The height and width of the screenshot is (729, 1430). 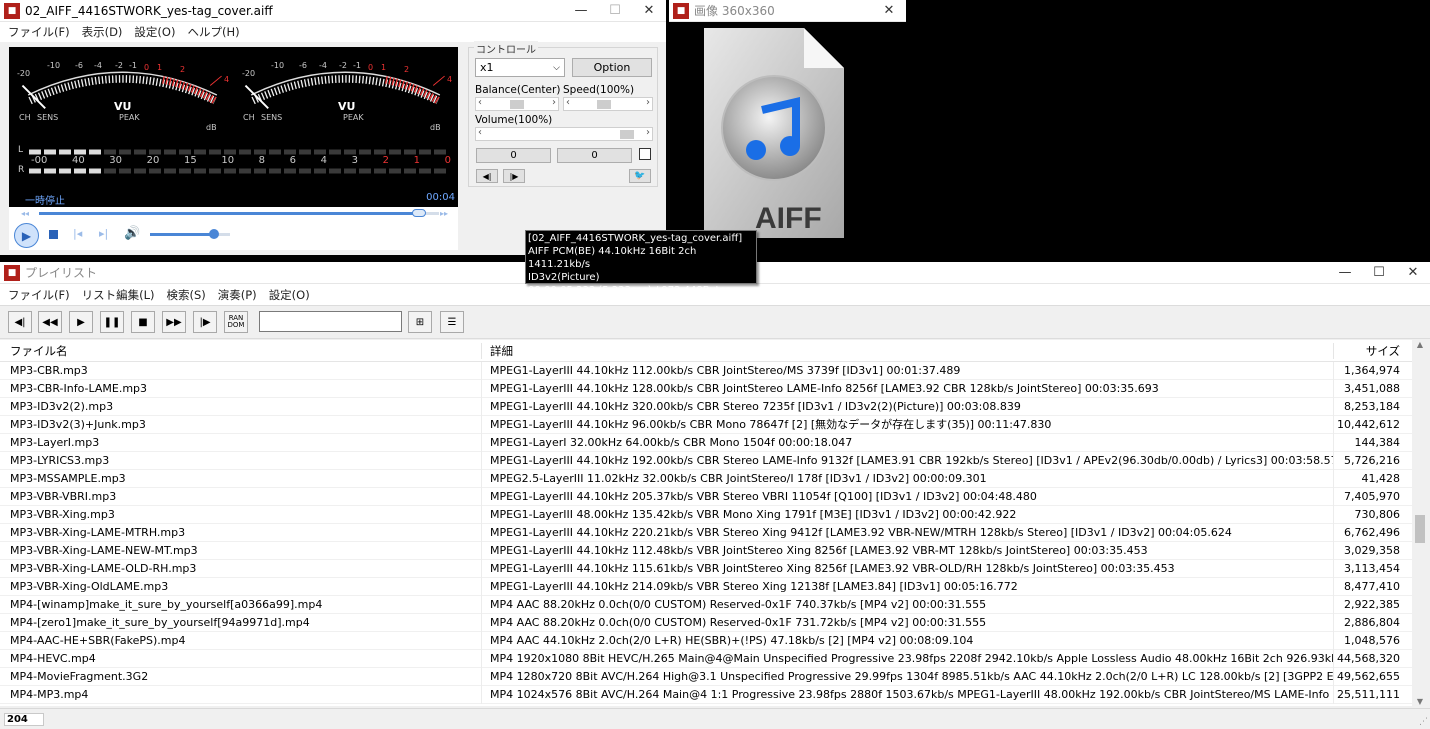 I want to click on size-cell: 49,562,655, so click(x=1368, y=676).